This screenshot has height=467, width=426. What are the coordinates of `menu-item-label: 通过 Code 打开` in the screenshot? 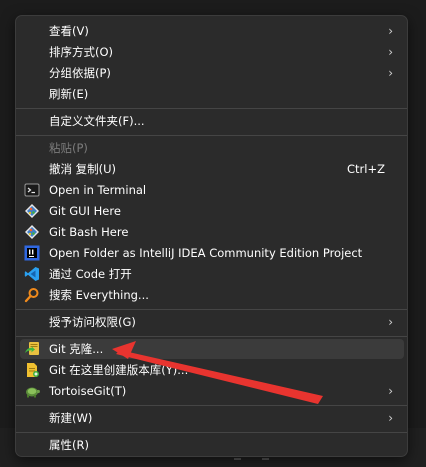 It's located at (90, 274).